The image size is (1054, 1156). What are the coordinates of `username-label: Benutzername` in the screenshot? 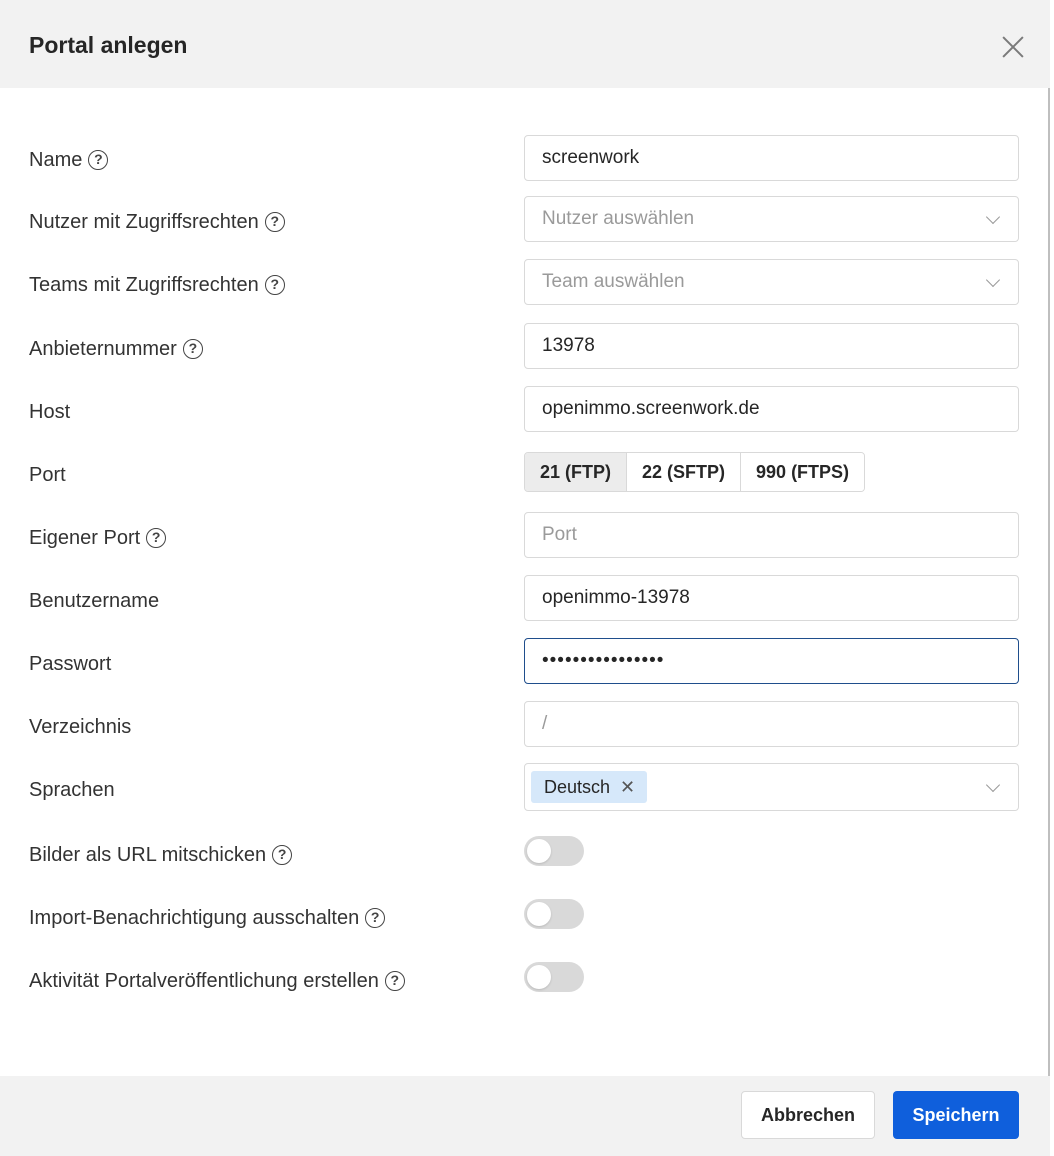 It's located at (94, 600).